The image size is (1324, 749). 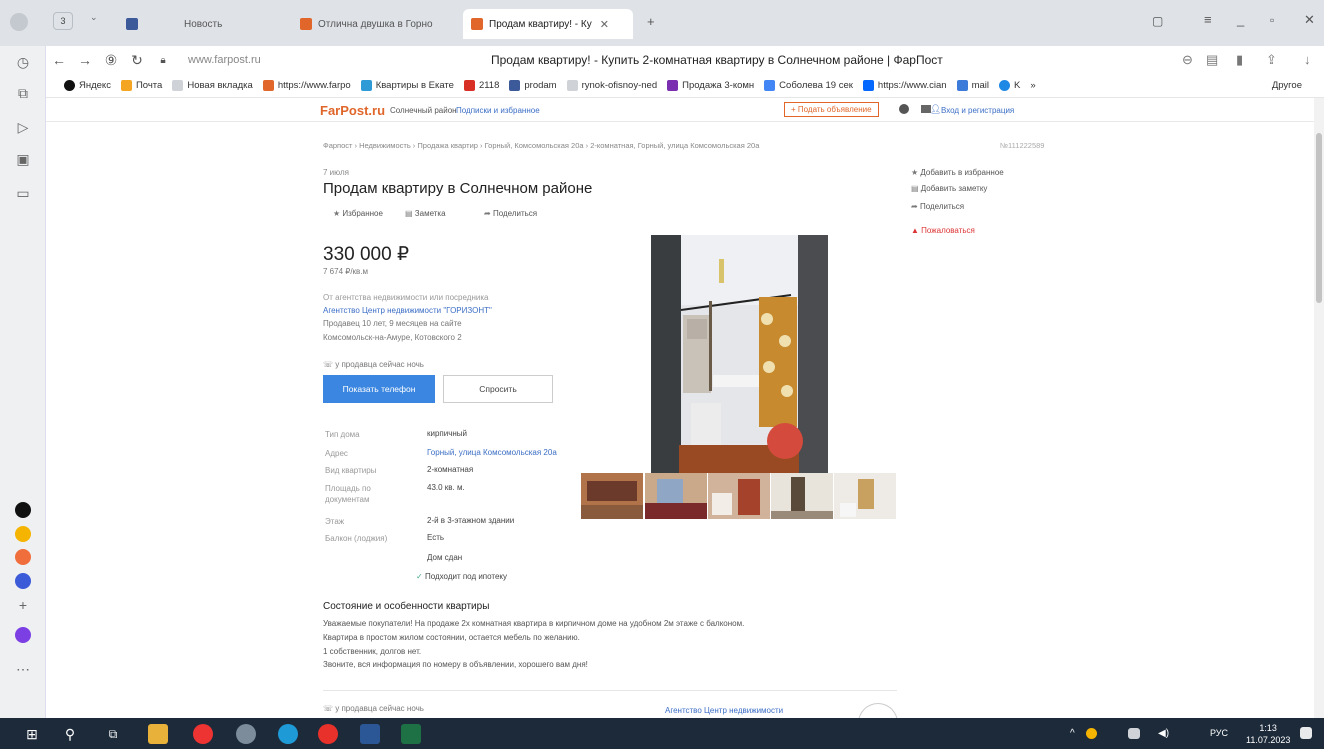 I want to click on bookmarks-more-icon: », so click(x=1032, y=85).